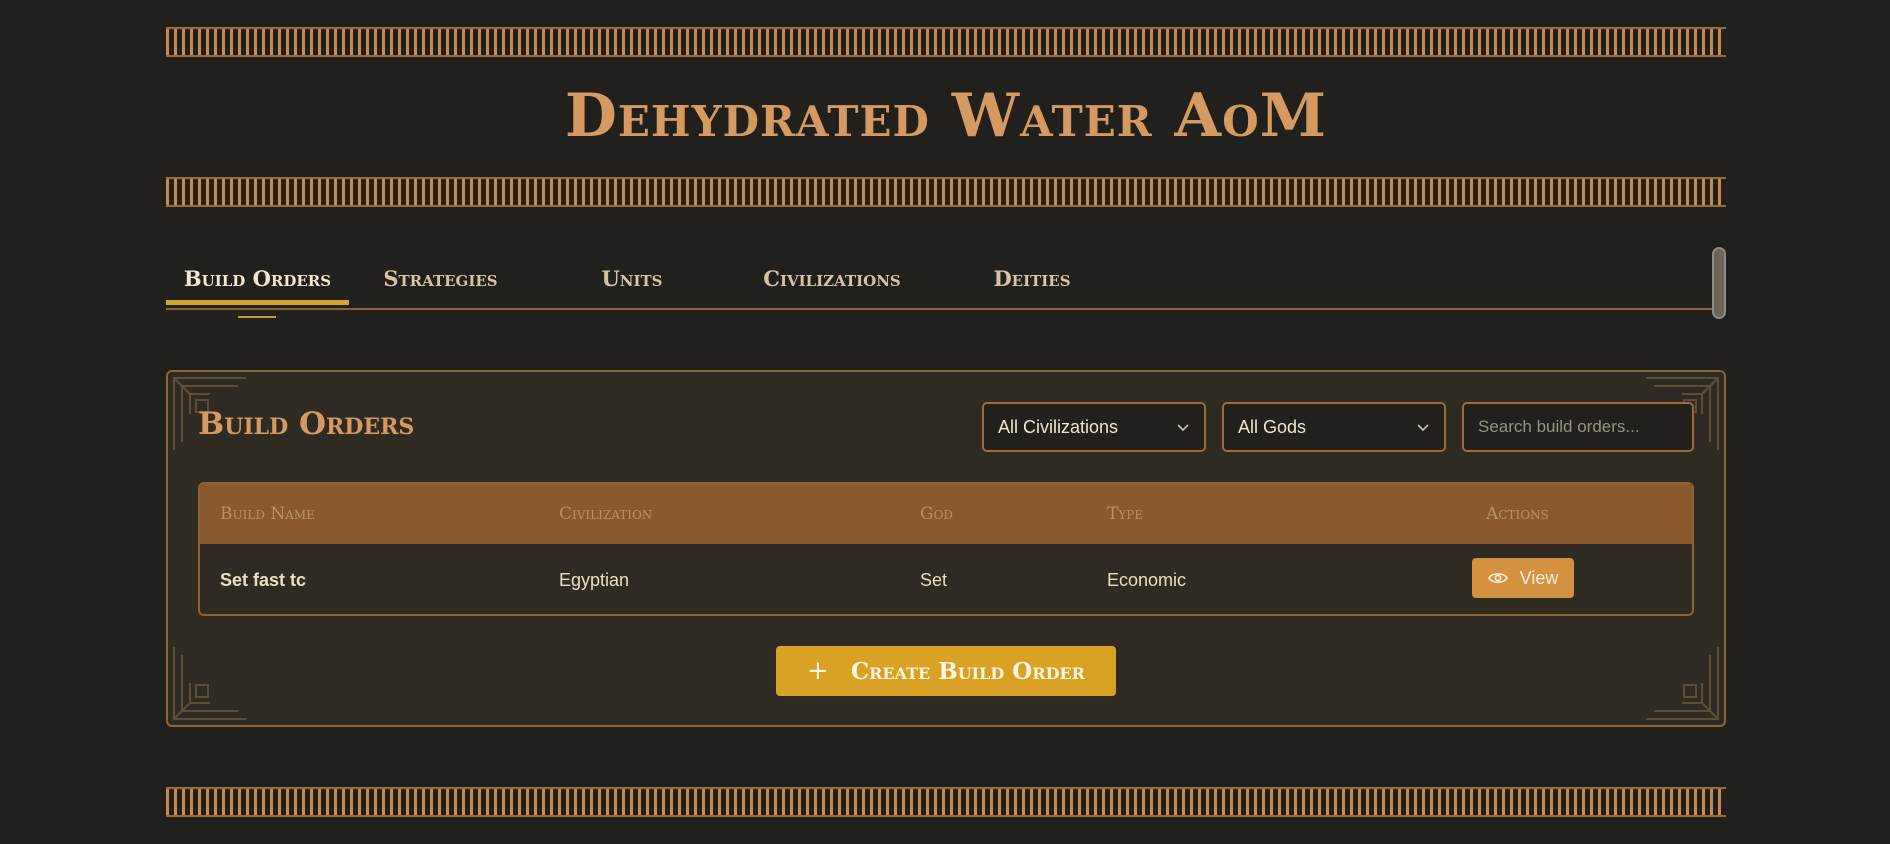 This screenshot has width=1890, height=844. I want to click on view-button: View, so click(1523, 578).